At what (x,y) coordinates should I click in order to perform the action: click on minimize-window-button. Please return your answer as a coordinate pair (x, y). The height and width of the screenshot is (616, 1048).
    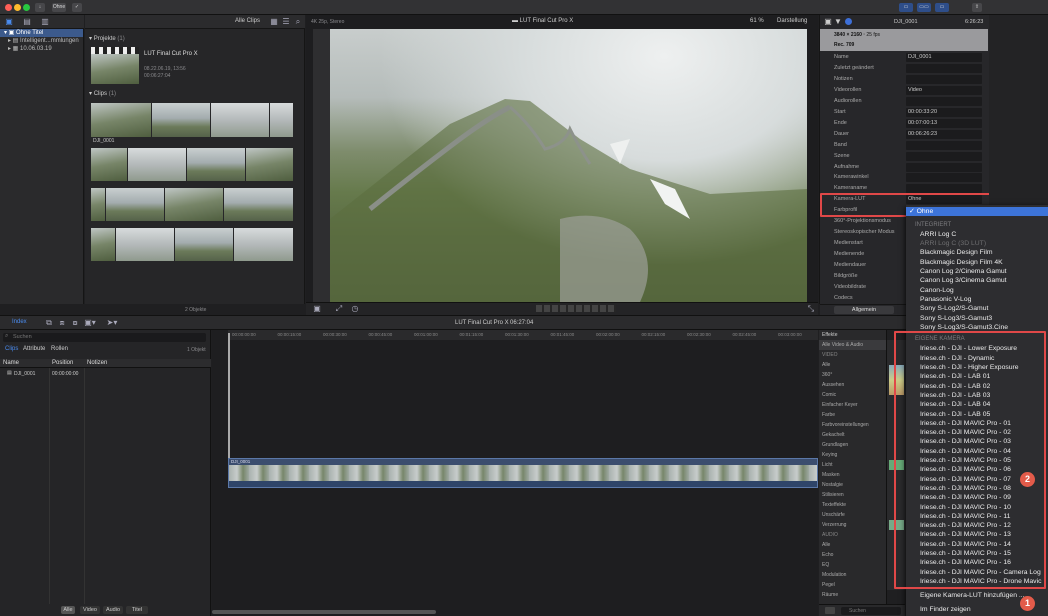
    Looking at the image, I should click on (17, 7).